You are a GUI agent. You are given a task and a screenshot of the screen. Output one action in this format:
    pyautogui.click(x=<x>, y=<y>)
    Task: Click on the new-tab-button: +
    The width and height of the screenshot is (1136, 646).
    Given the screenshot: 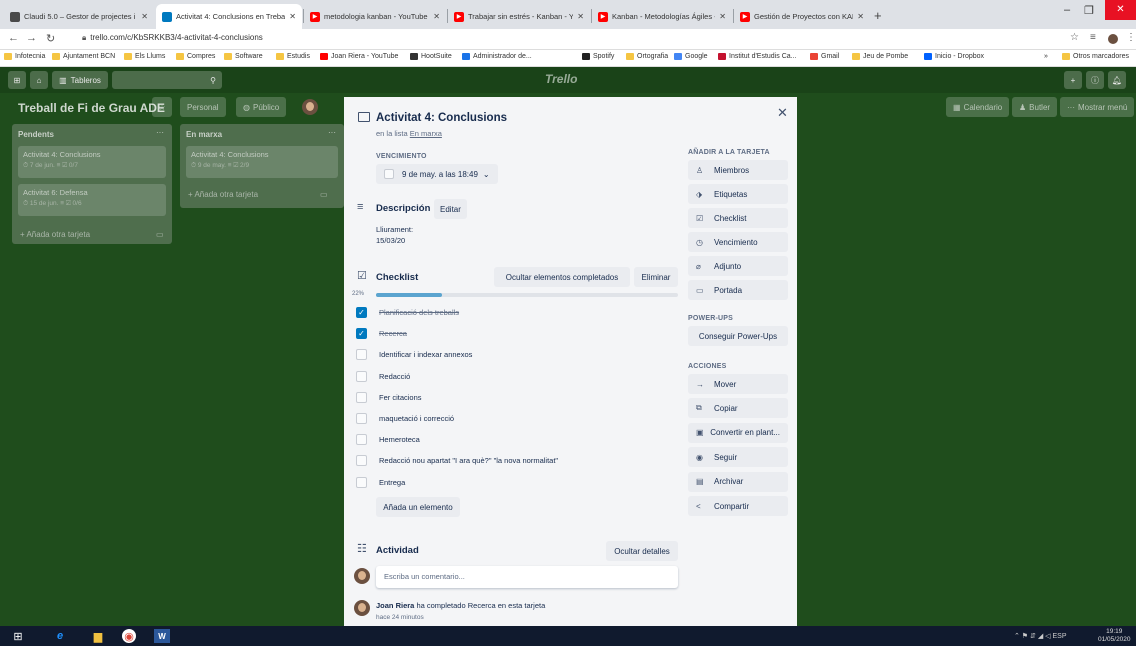 What is the action you would take?
    pyautogui.click(x=878, y=15)
    